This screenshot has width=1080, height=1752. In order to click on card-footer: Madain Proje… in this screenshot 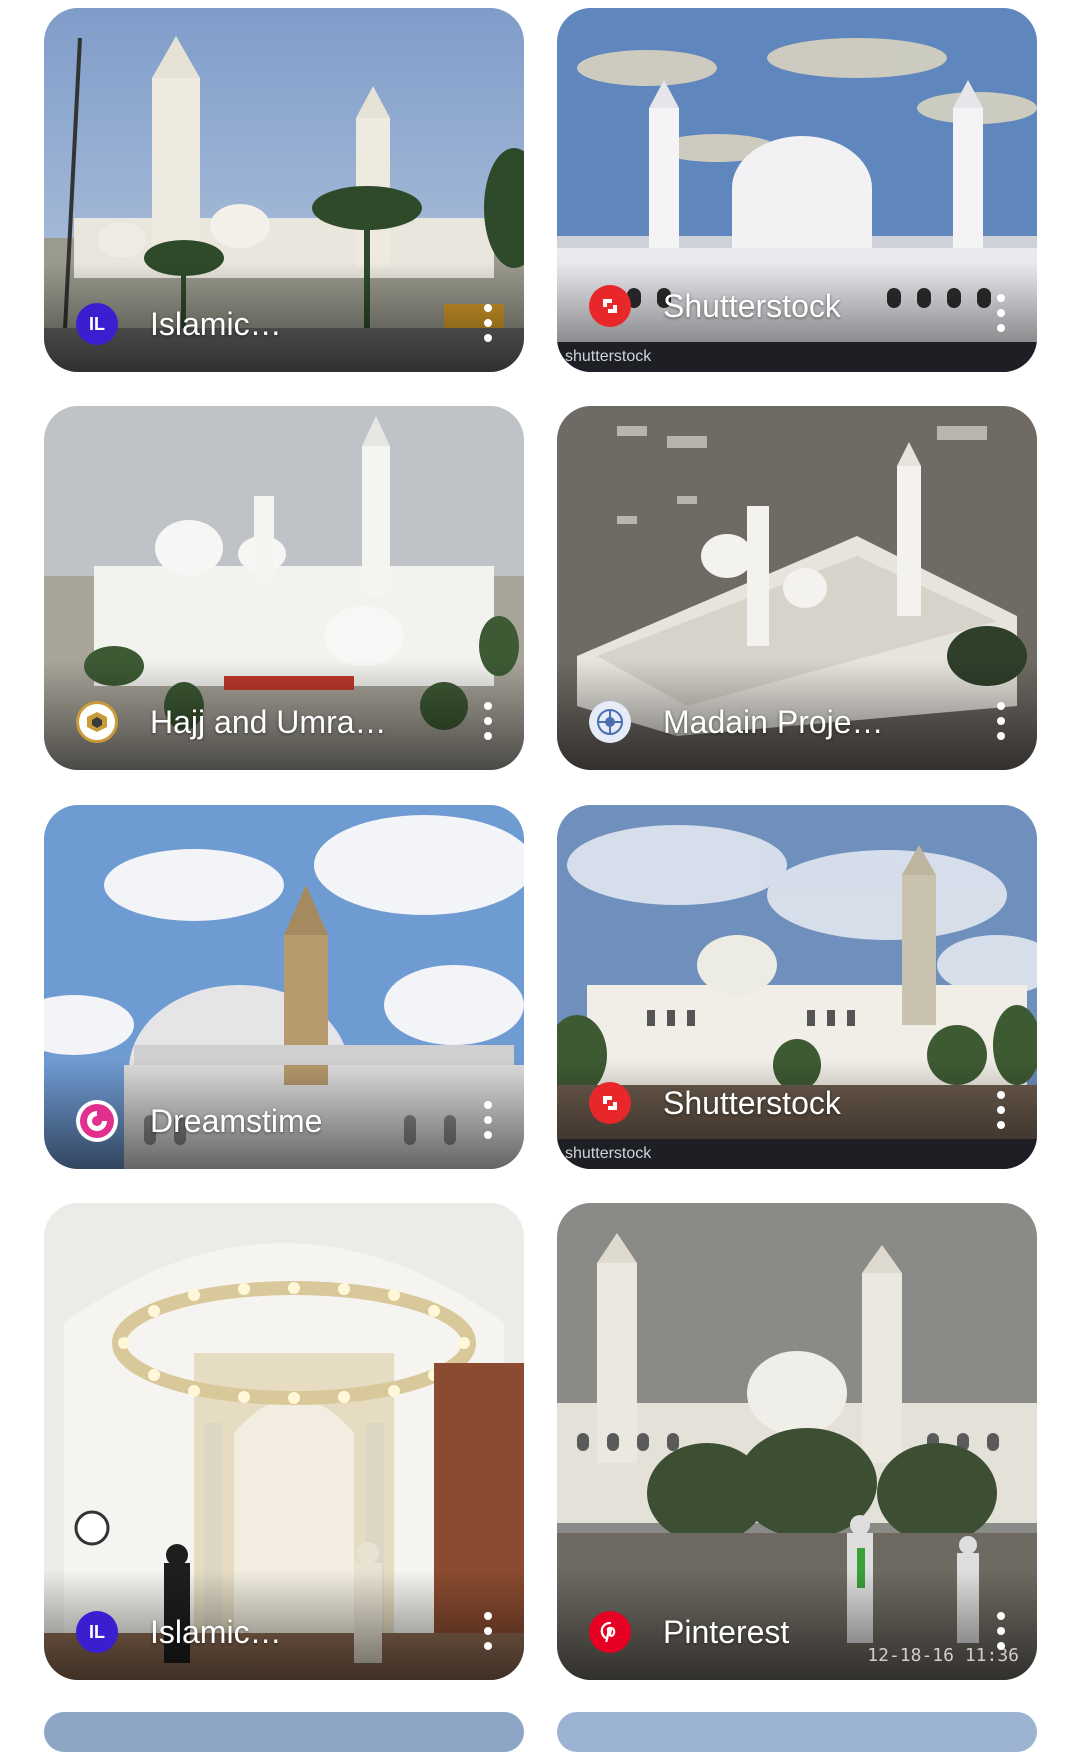, I will do `click(797, 722)`.